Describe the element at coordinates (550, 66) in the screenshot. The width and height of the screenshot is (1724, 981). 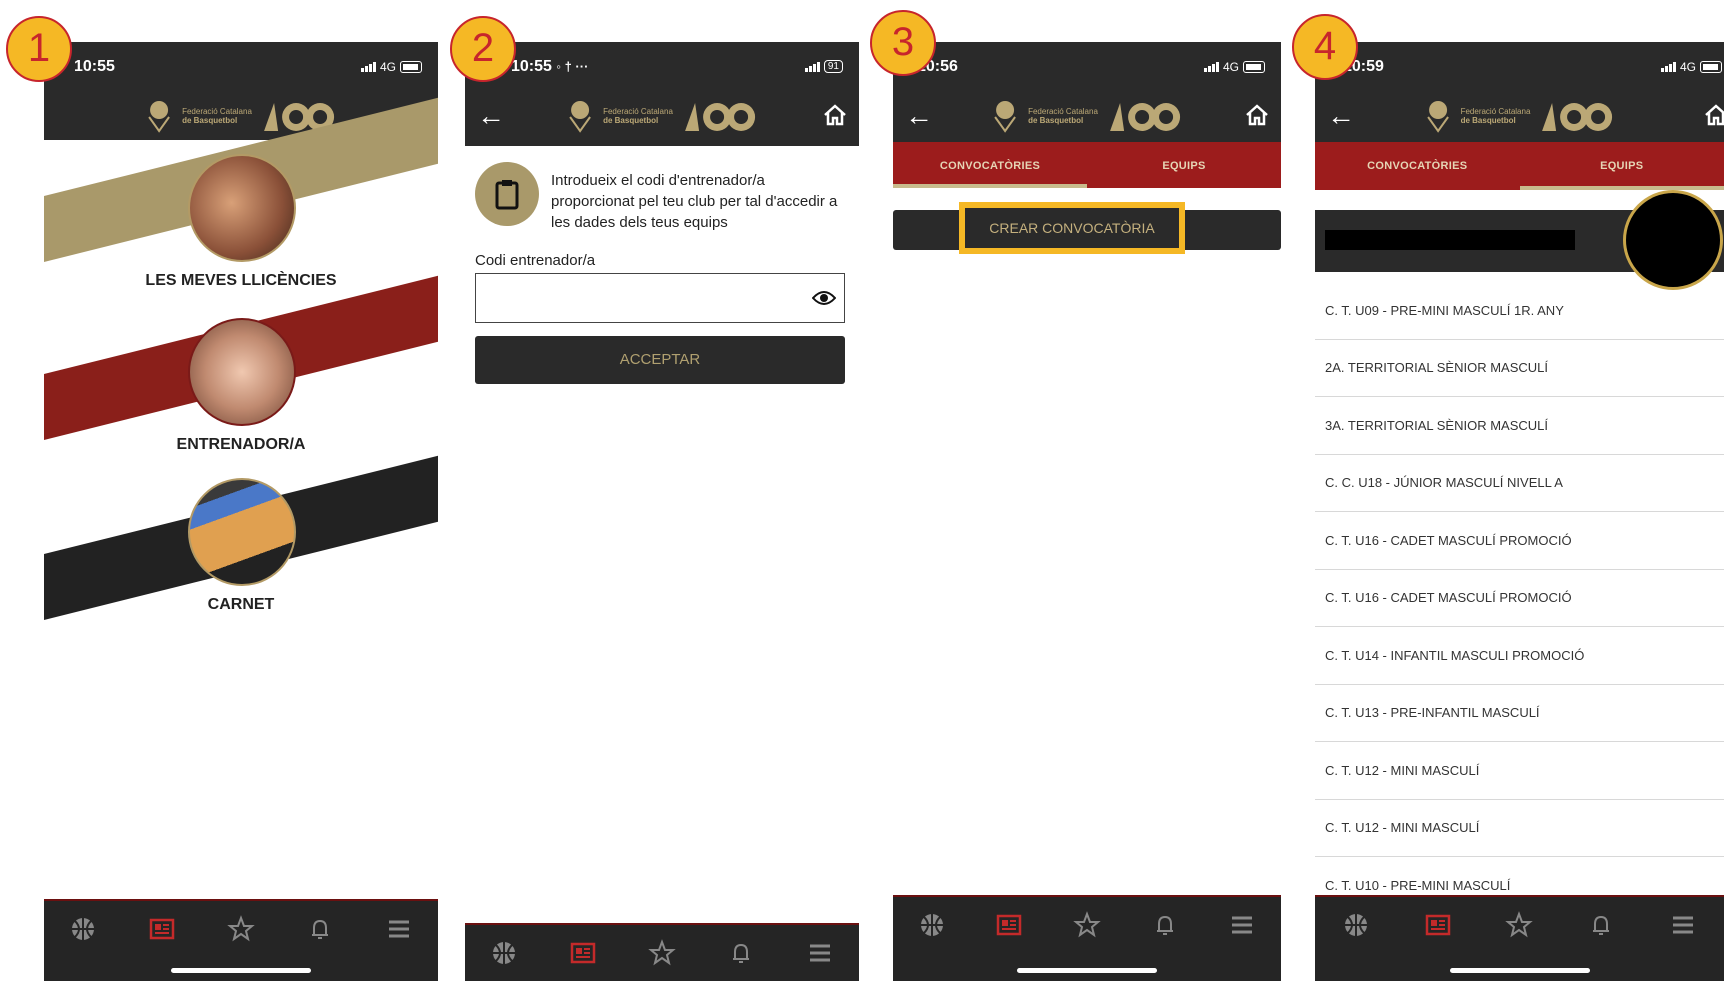
I see `status-time: 10:55 ◦ † ···` at that location.